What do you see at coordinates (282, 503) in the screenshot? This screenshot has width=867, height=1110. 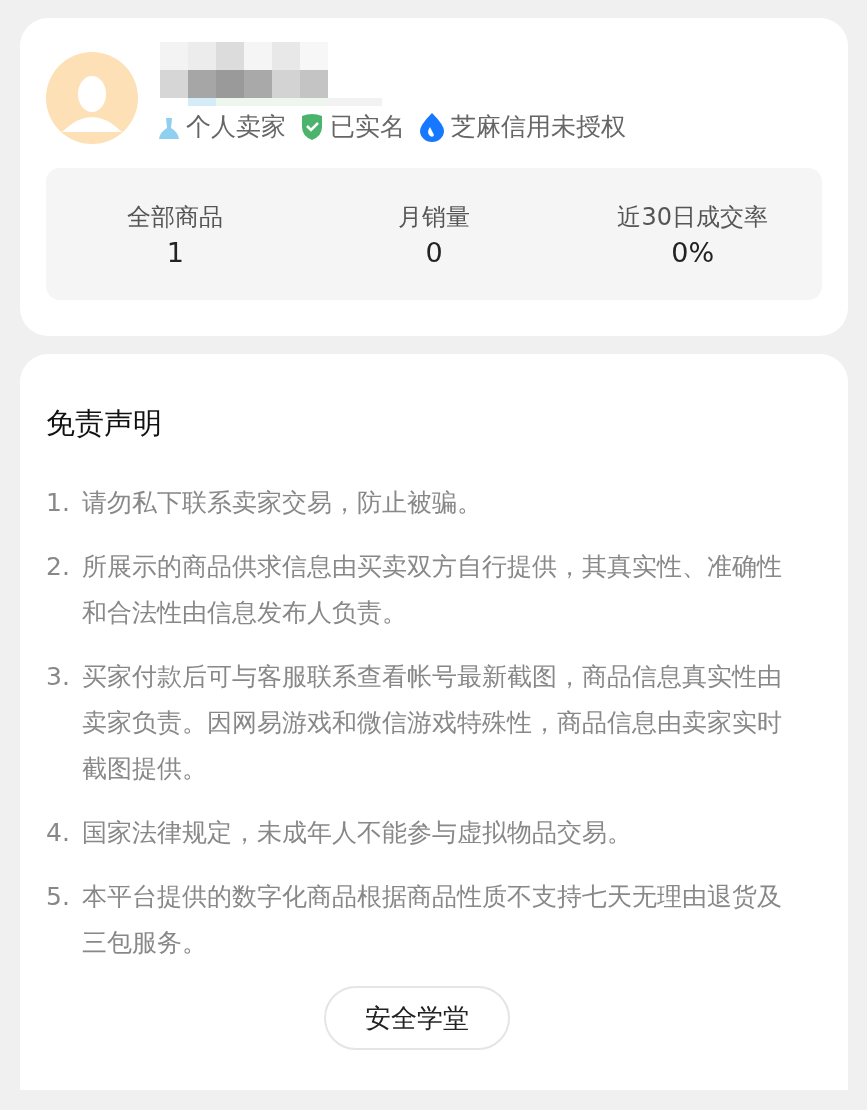 I see `disclaimer-text: 请勿私下联系卖家交易，防止被骗。` at bounding box center [282, 503].